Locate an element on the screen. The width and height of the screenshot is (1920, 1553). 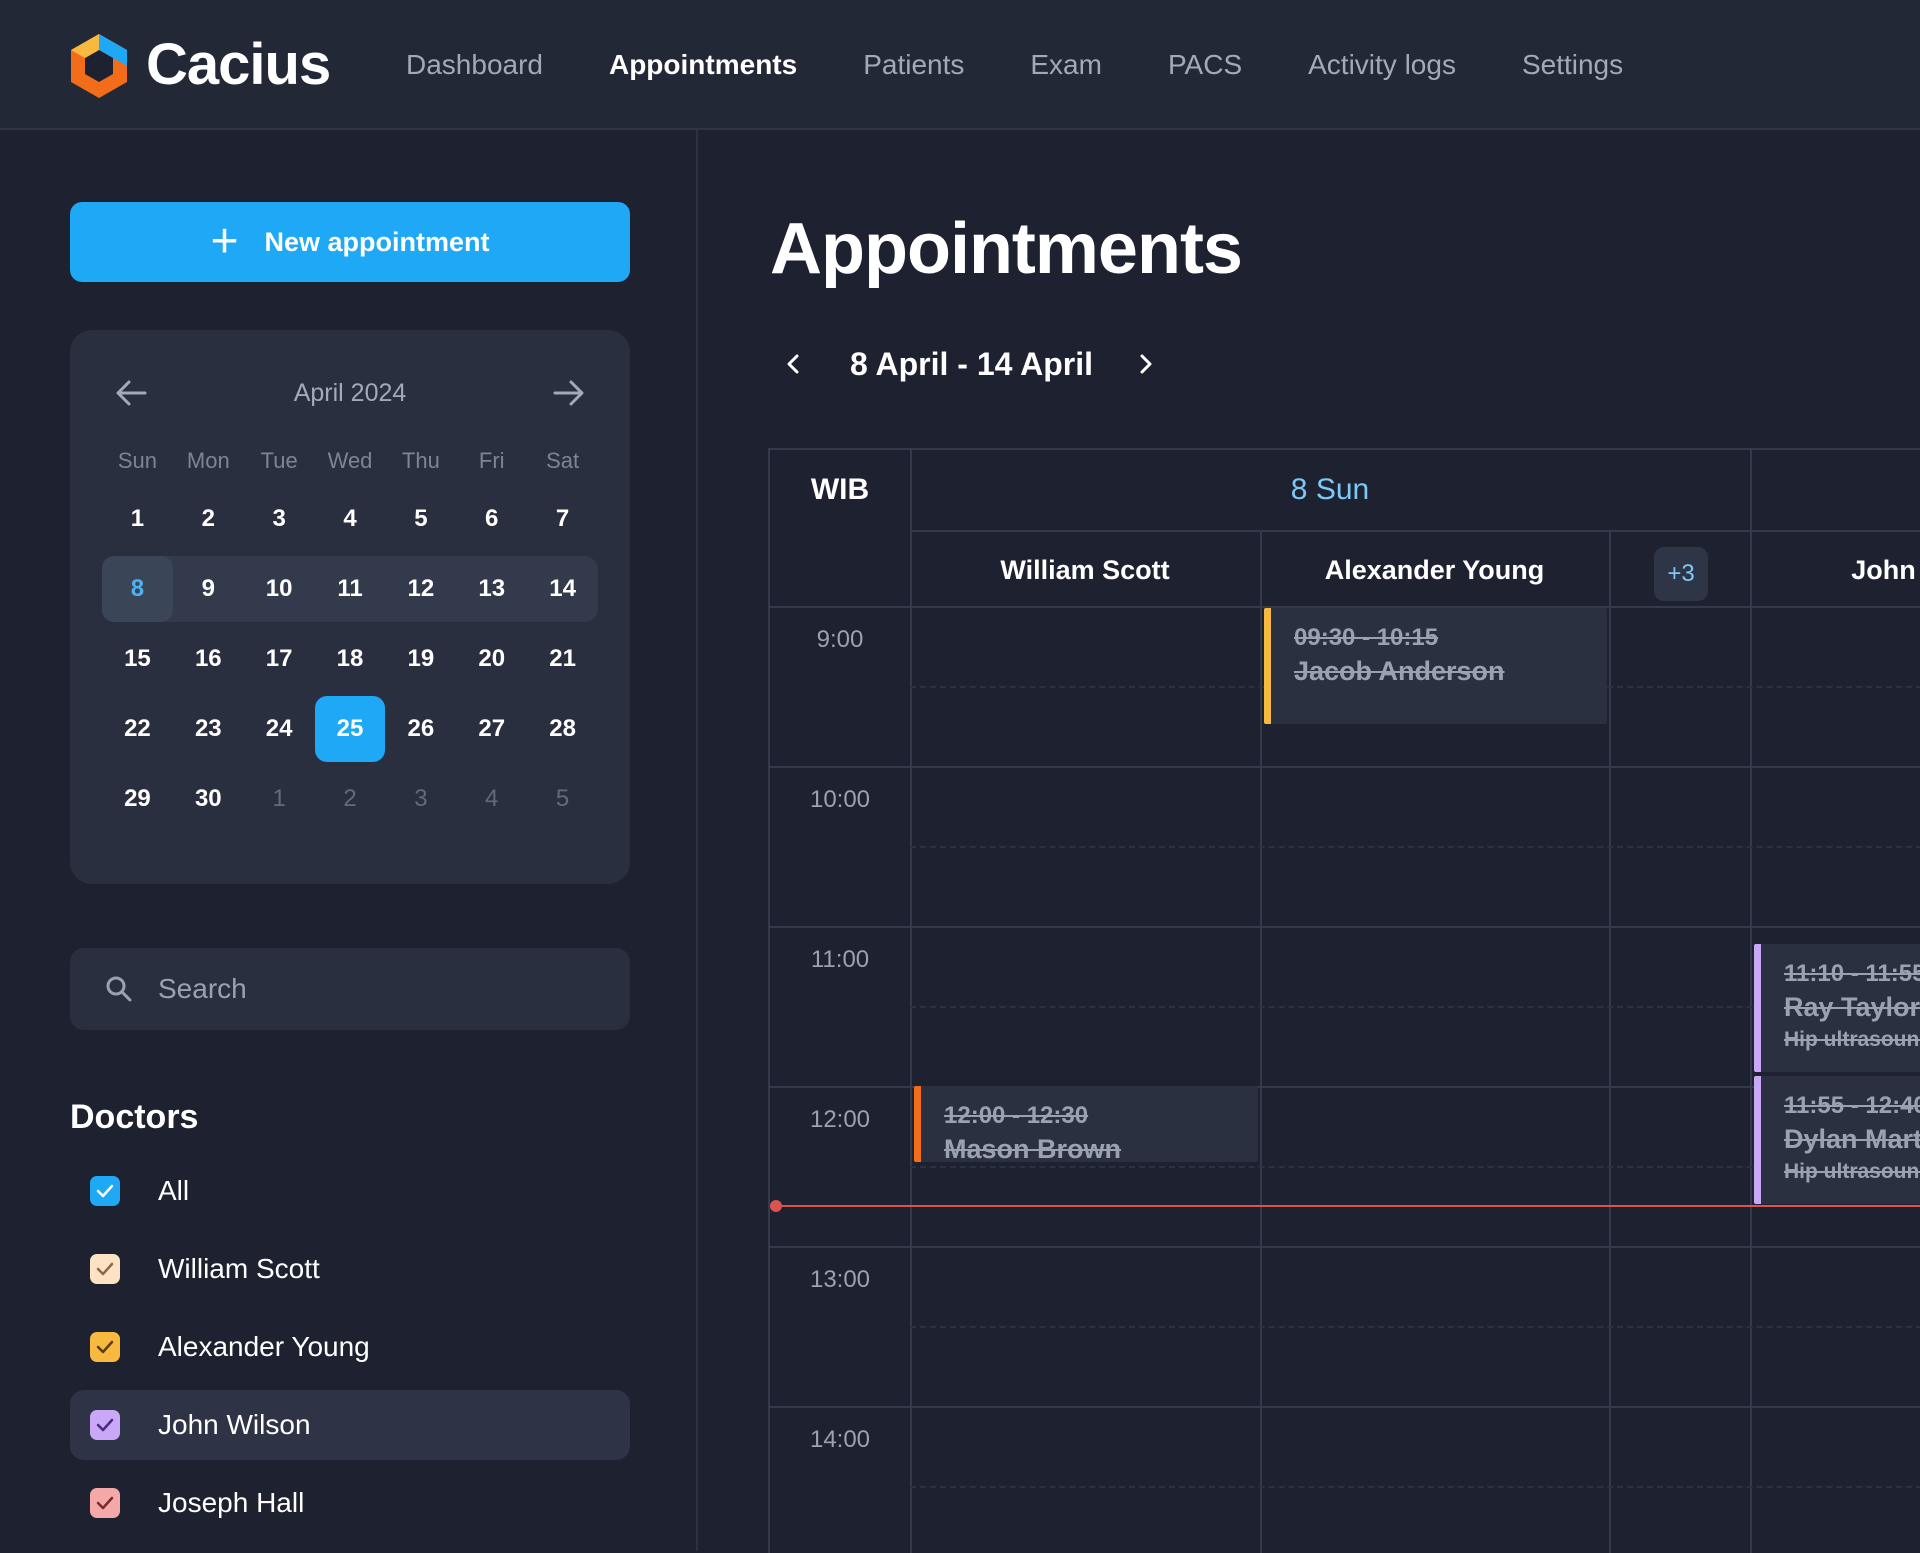
week-row-selected: 8 9 10 11 12 13 14 is located at coordinates (350, 589).